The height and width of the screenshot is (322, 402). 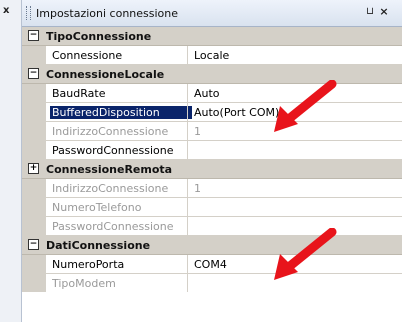 What do you see at coordinates (109, 169) in the screenshot?
I see `category-label: ConnessioneRemota` at bounding box center [109, 169].